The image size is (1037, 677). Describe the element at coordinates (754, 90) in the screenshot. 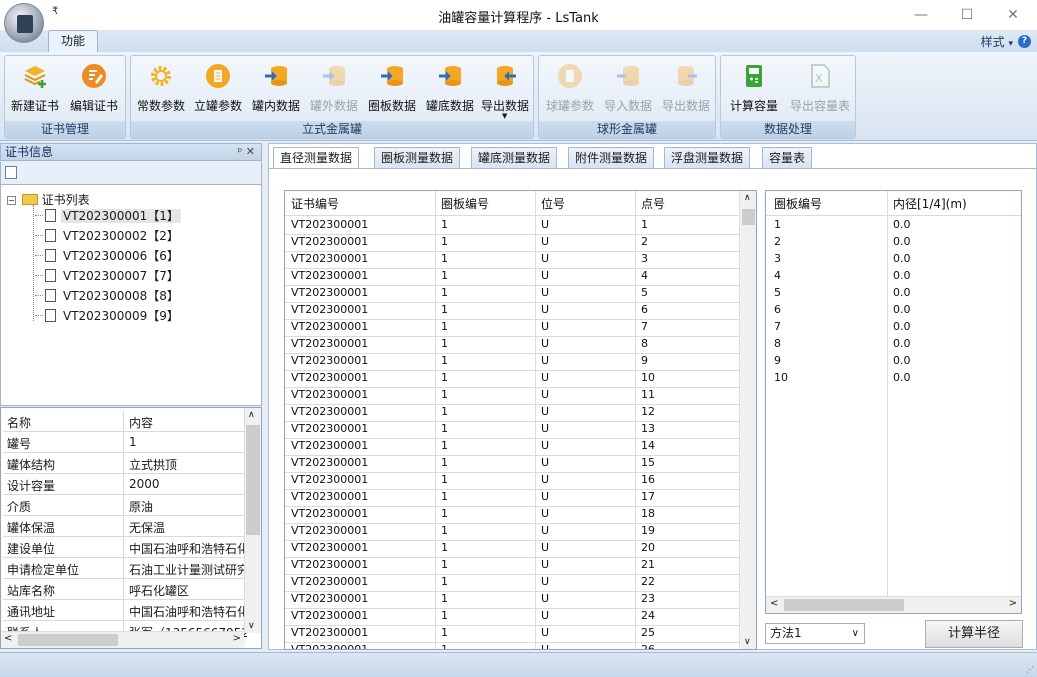

I see `calculate-capacity-button: 计算容量` at that location.